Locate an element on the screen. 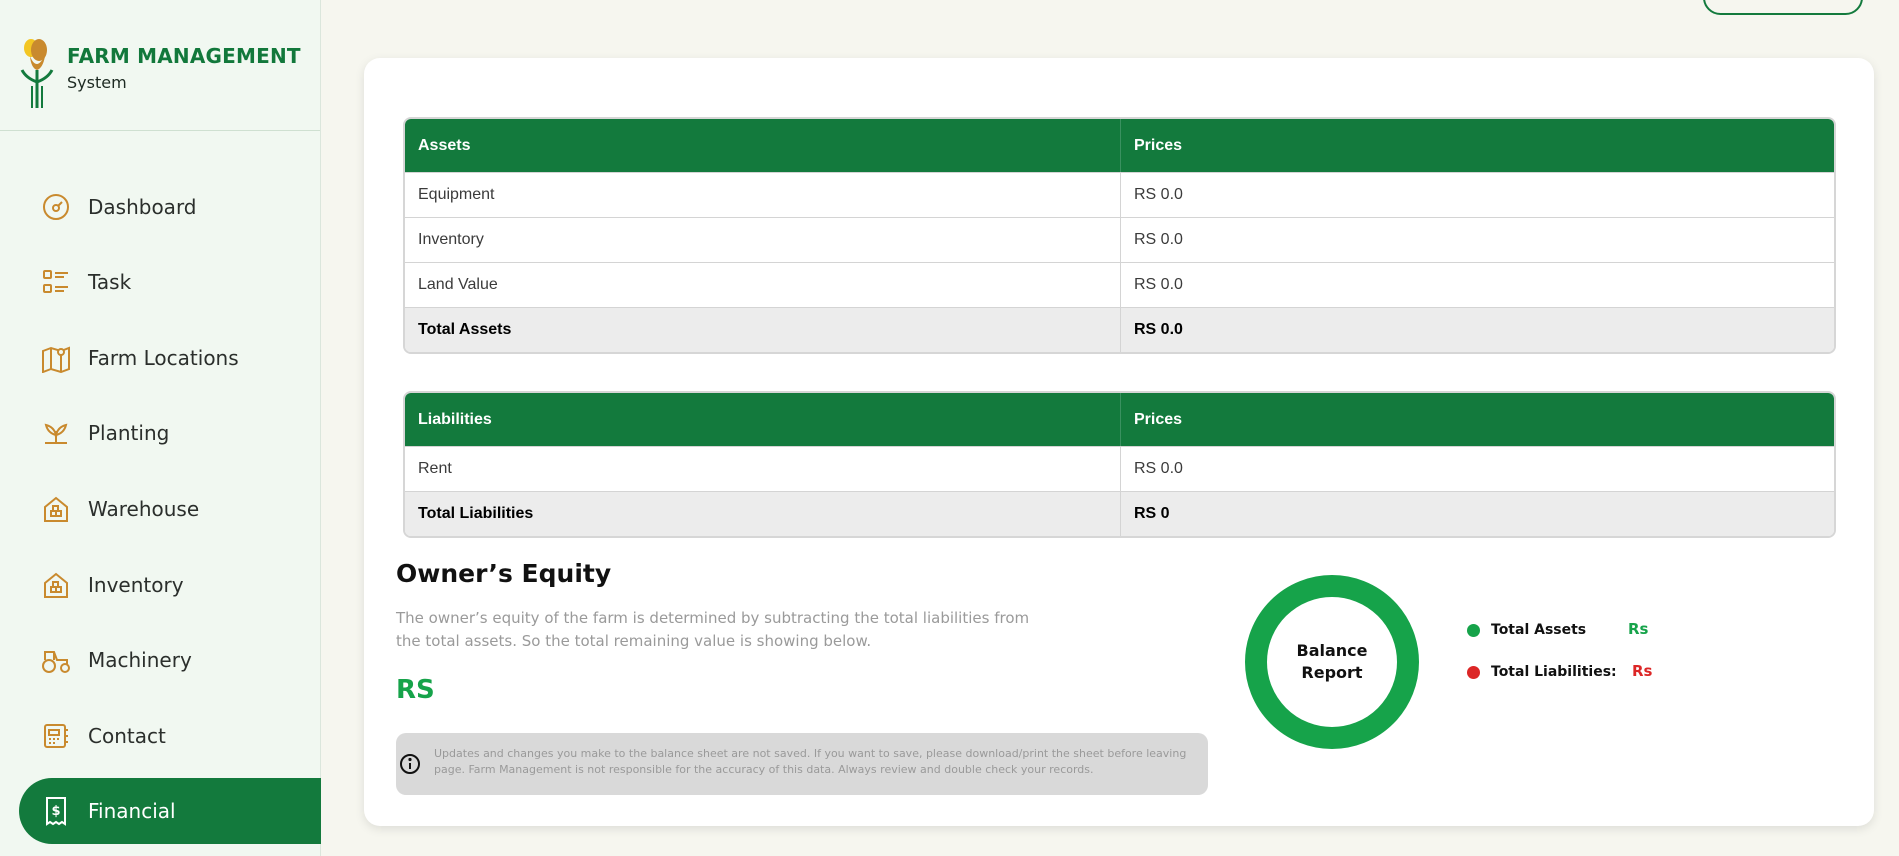 The height and width of the screenshot is (856, 1899). asset-name: Land Value is located at coordinates (763, 285).